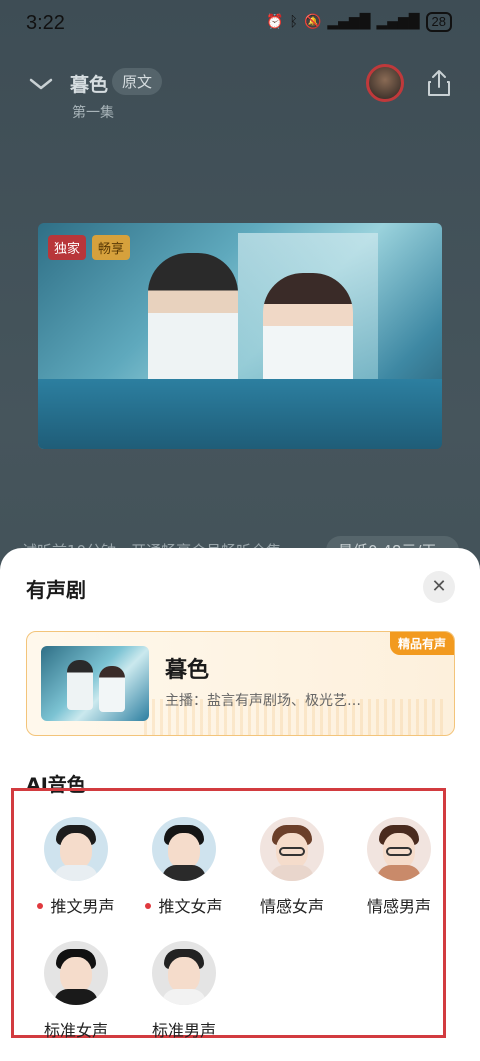 This screenshot has width=480, height=1061. I want to click on drama-thumbnail, so click(95, 683).